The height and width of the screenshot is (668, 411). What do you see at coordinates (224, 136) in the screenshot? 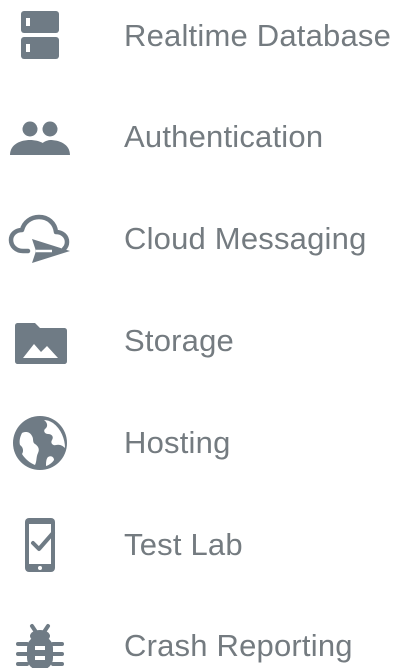
I see `sidebar-item-label: Authentication` at bounding box center [224, 136].